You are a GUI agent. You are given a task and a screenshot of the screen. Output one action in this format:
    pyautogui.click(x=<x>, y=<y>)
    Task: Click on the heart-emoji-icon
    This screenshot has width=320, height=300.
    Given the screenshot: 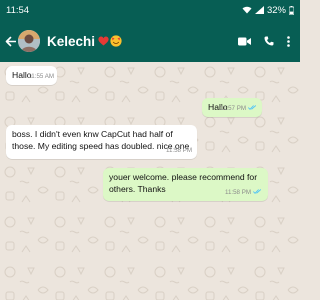 What is the action you would take?
    pyautogui.click(x=103, y=41)
    